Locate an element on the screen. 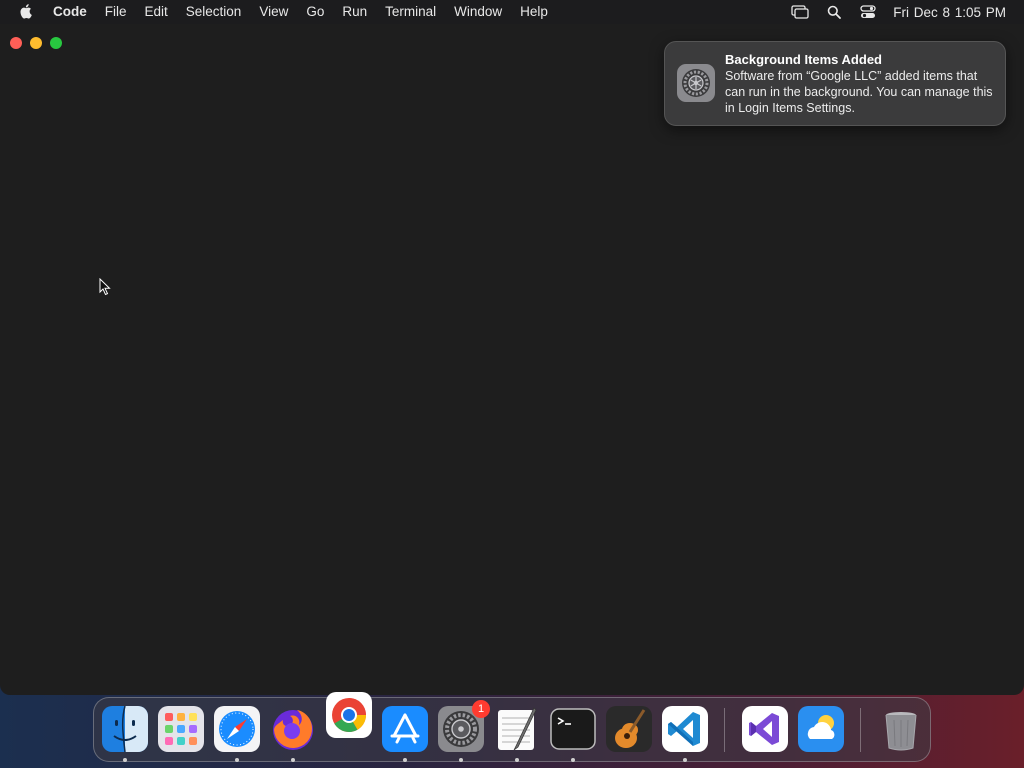 The image size is (1024, 768). dock-item-launchpad is located at coordinates (181, 729).